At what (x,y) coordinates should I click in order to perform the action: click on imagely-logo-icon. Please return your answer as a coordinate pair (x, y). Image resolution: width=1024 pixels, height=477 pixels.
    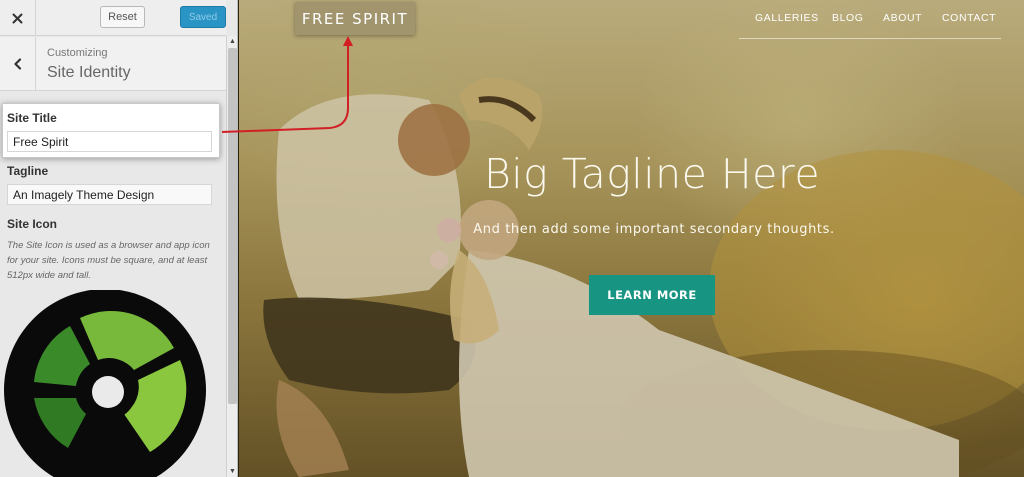
    Looking at the image, I should click on (105, 383).